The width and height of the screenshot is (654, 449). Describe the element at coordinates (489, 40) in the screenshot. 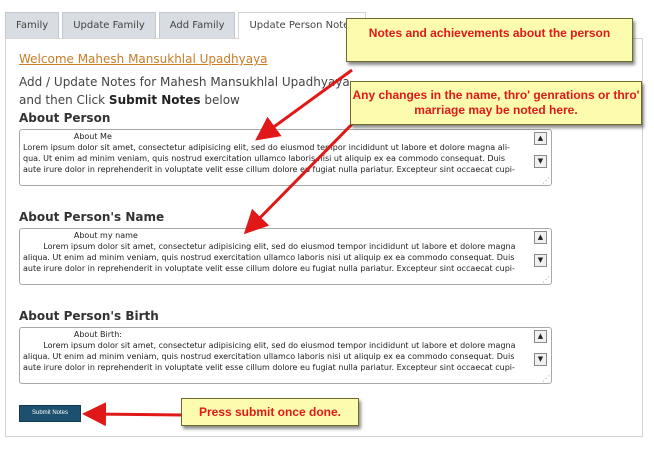

I see `callout-notes-achievements: Notes and achievements about the person` at that location.